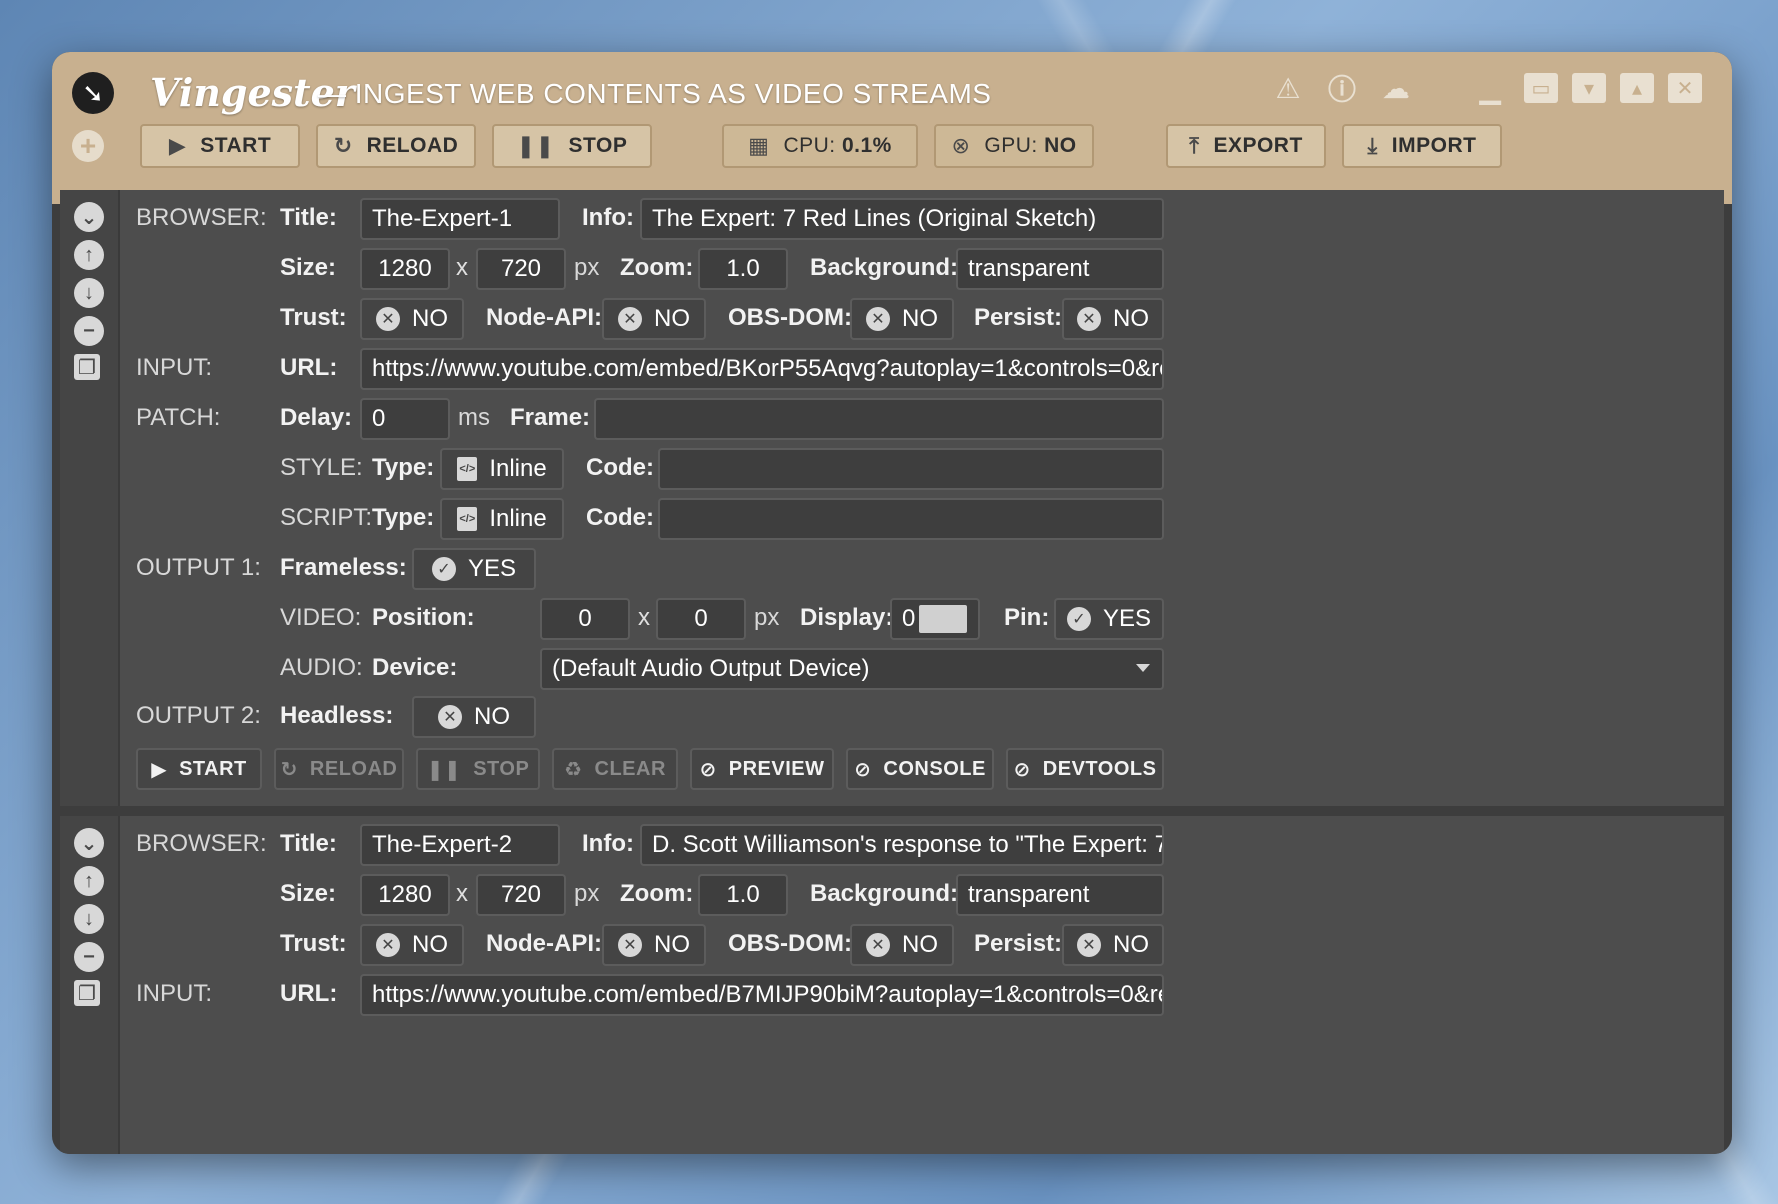 This screenshot has width=1778, height=1204. I want to click on delay-ms-label: ms, so click(474, 417).